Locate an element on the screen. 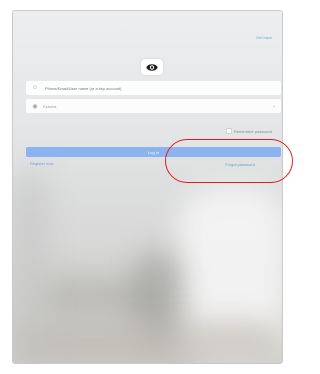 The width and height of the screenshot is (320, 374). app-logo is located at coordinates (152, 67).